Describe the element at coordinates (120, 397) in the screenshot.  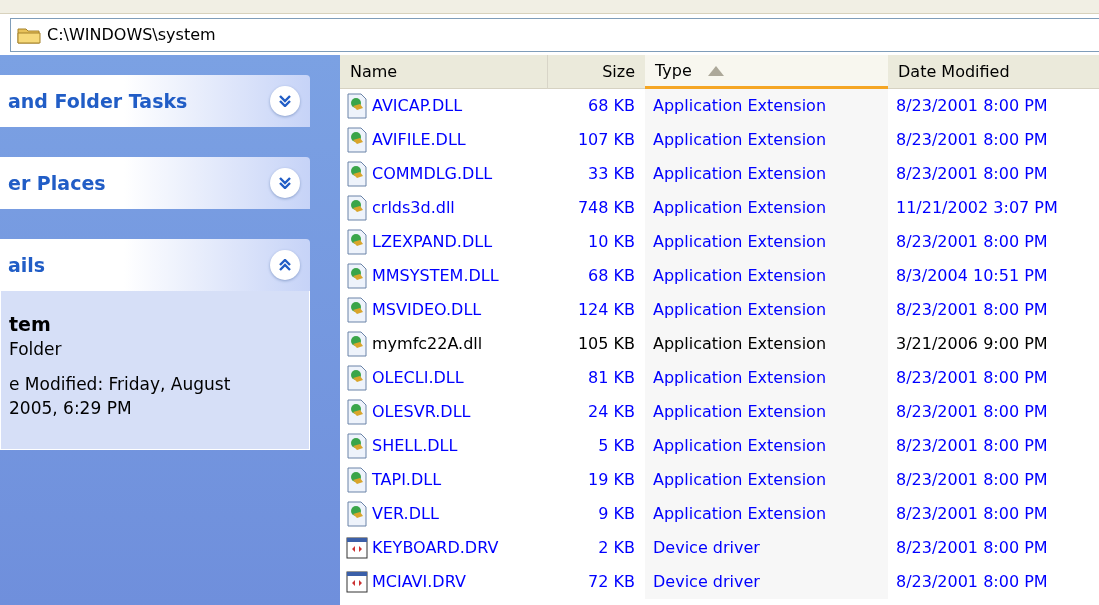
I see `detail-text: e Modified: Friday, August 2005, 6:29 PM` at that location.